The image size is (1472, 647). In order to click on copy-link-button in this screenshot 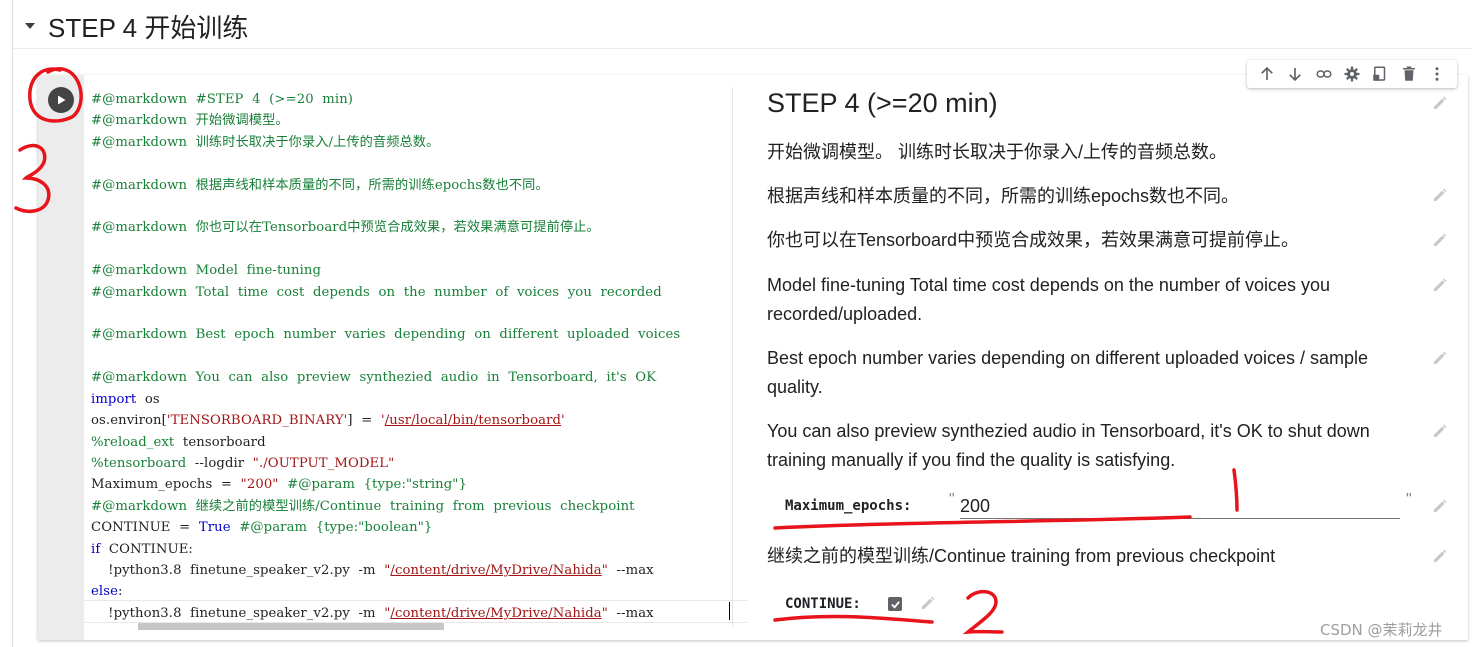, I will do `click(1324, 74)`.